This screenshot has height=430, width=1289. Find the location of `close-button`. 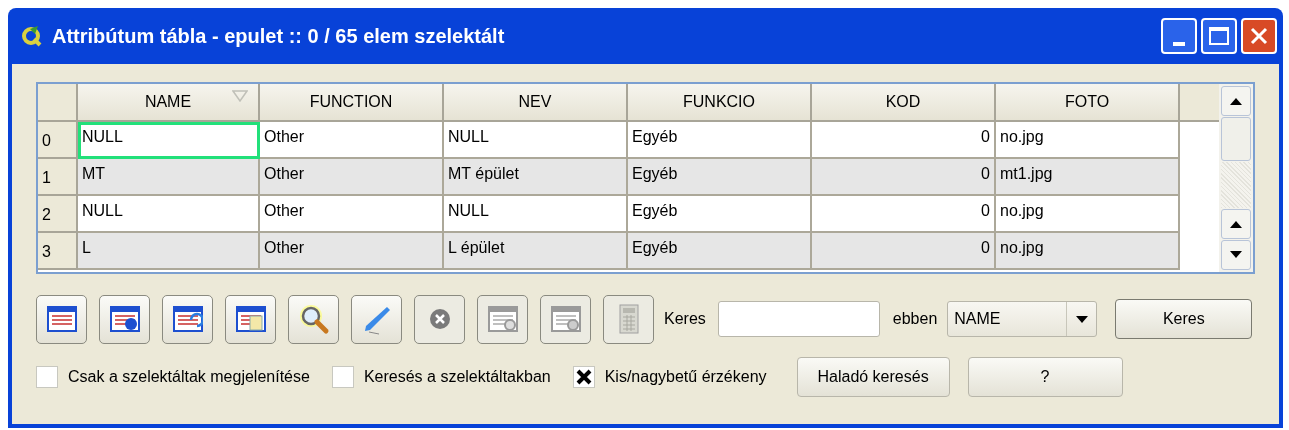

close-button is located at coordinates (1259, 36).